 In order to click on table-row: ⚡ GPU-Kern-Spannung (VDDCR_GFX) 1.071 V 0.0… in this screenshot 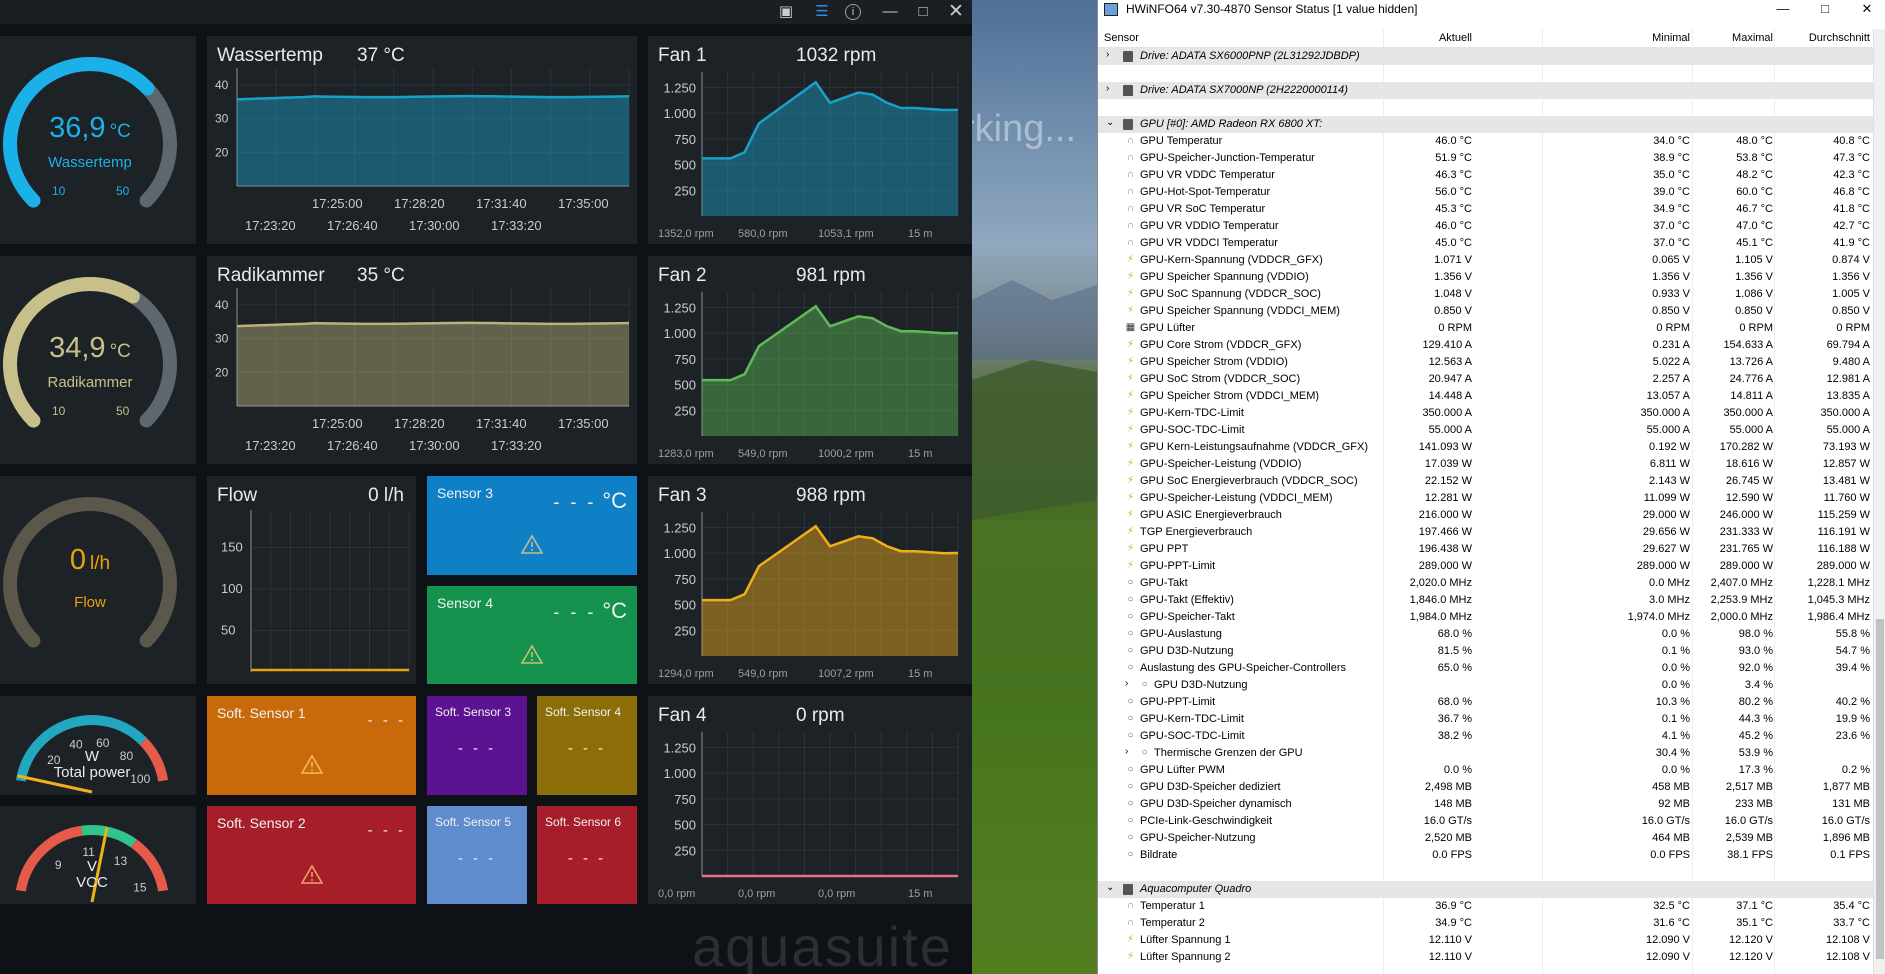, I will do `click(1486, 260)`.